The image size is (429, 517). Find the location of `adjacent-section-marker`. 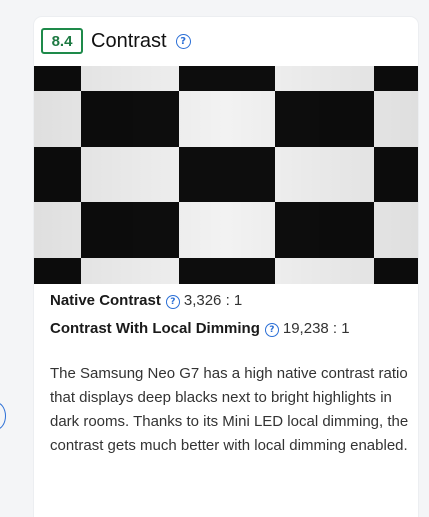

adjacent-section-marker is located at coordinates (3, 416).